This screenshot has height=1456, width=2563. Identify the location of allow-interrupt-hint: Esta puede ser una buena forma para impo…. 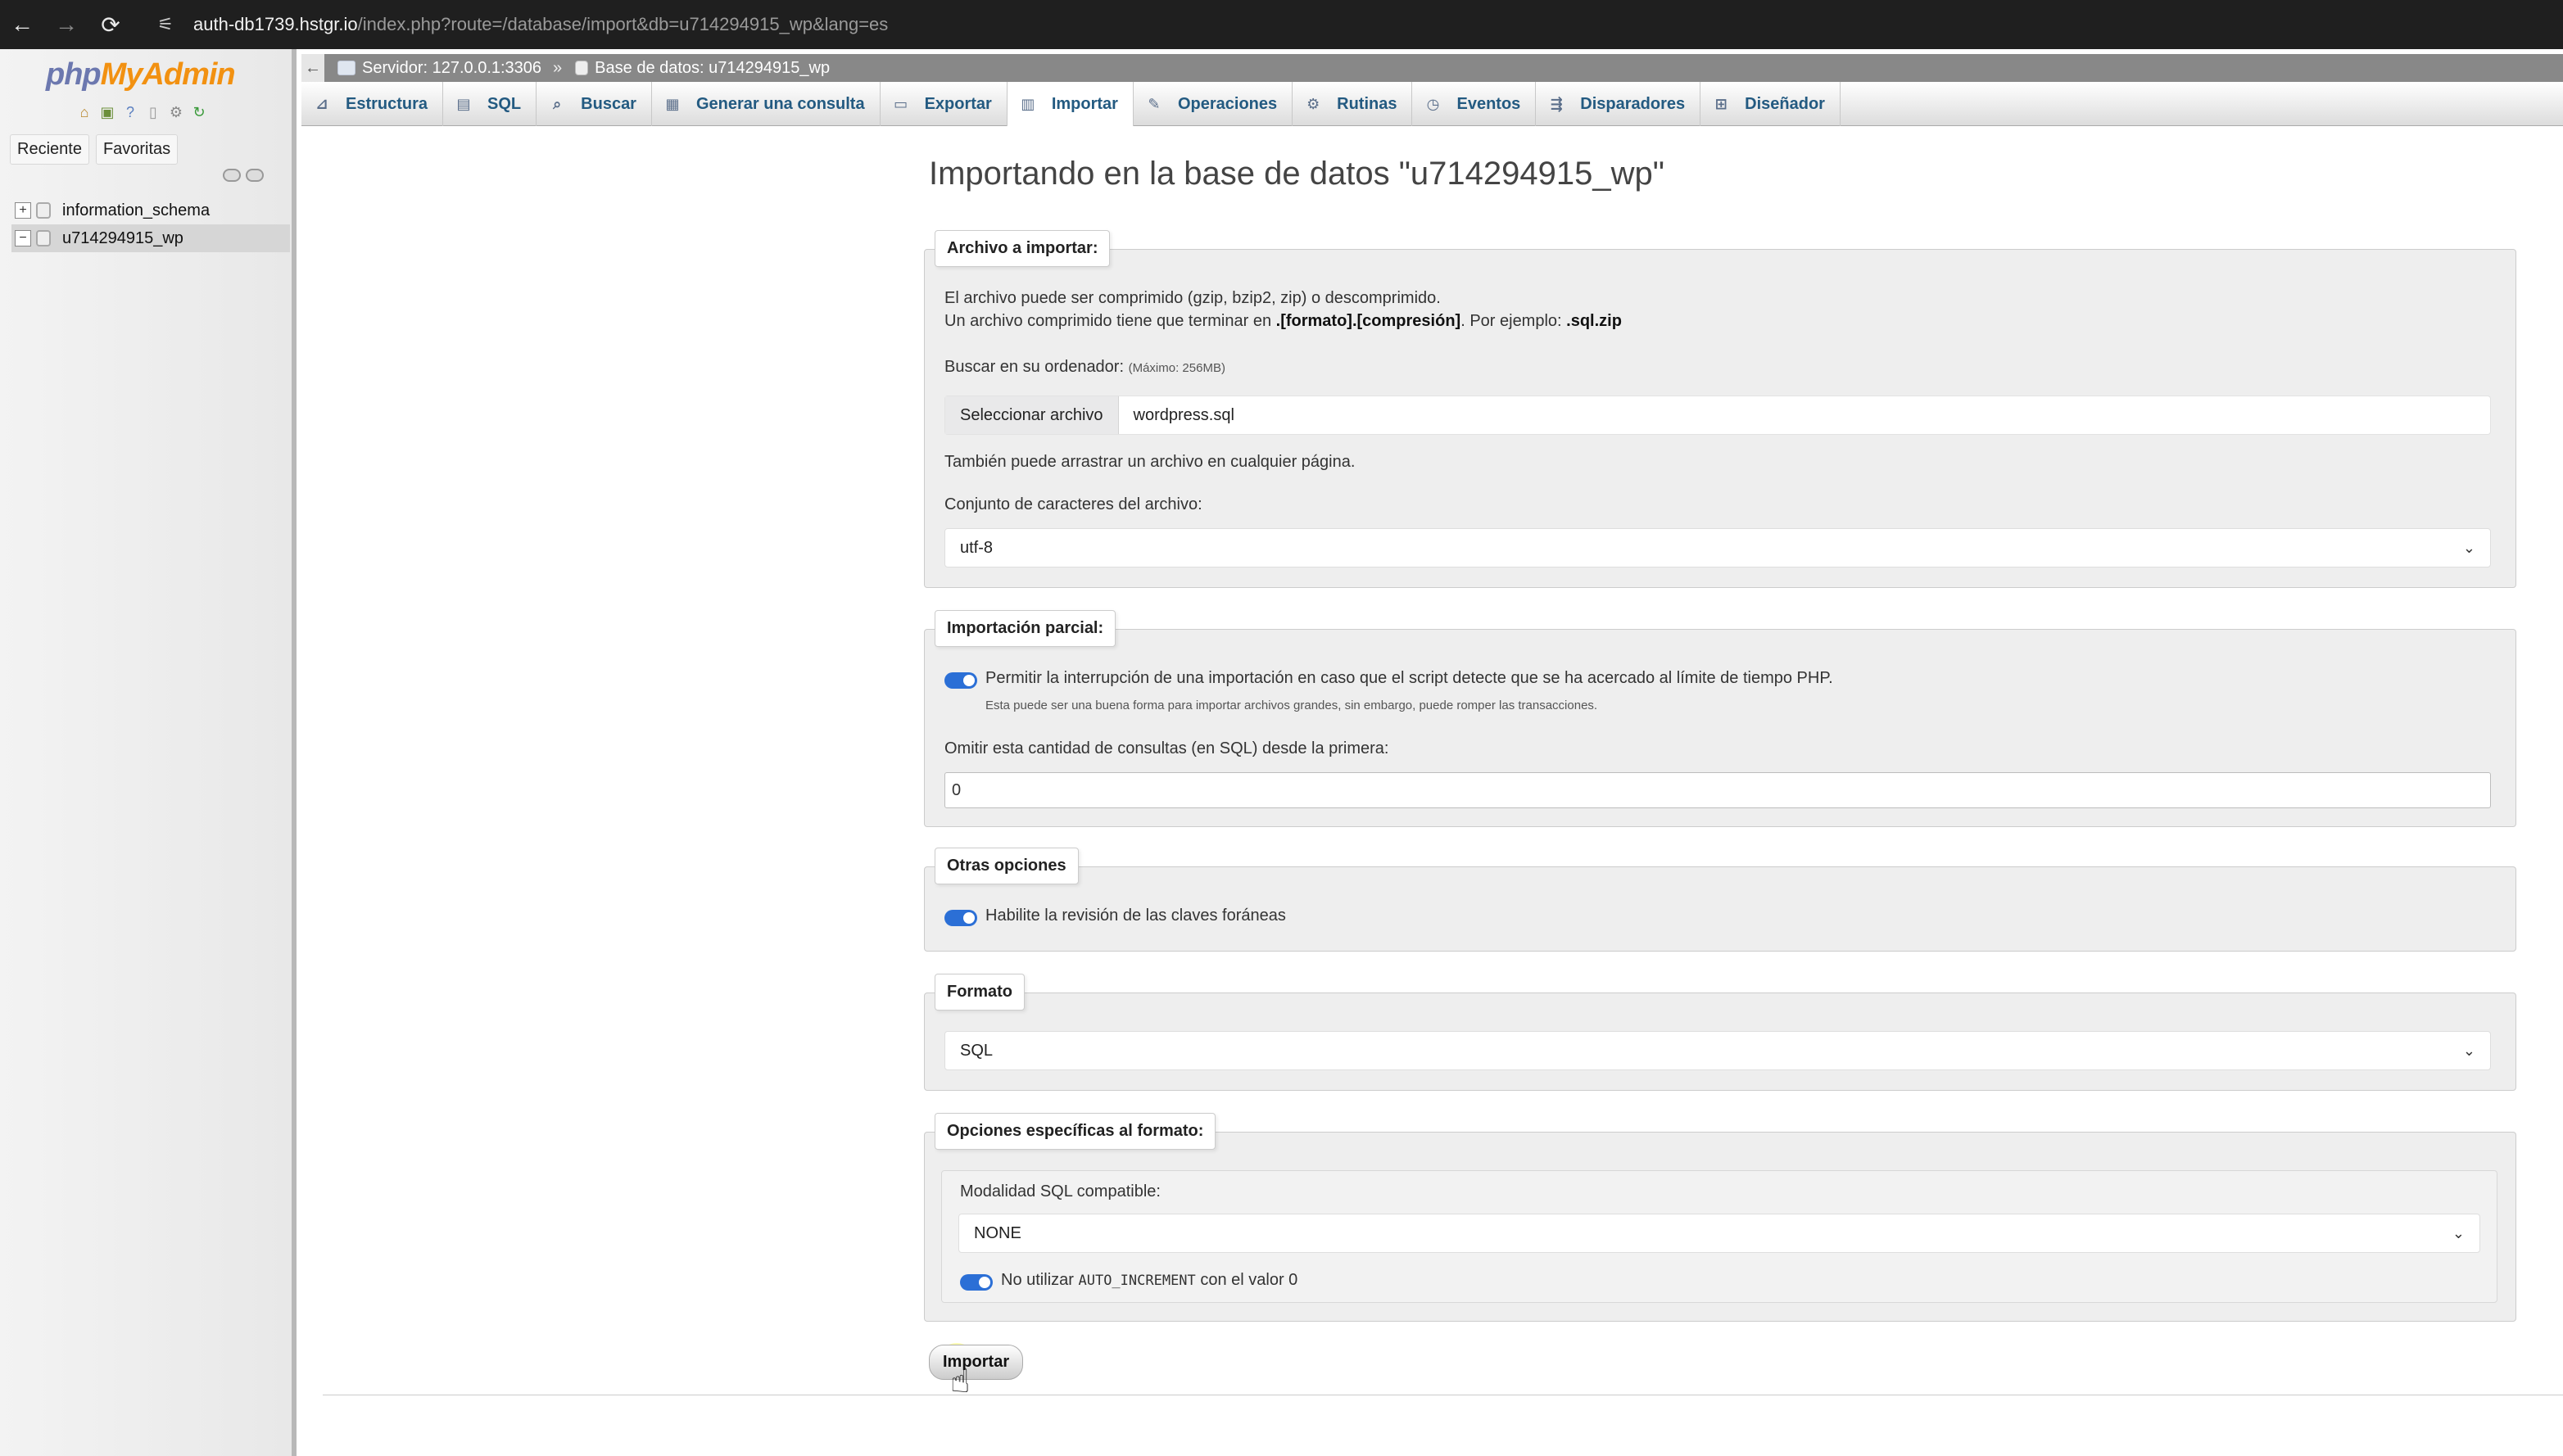
(1292, 706).